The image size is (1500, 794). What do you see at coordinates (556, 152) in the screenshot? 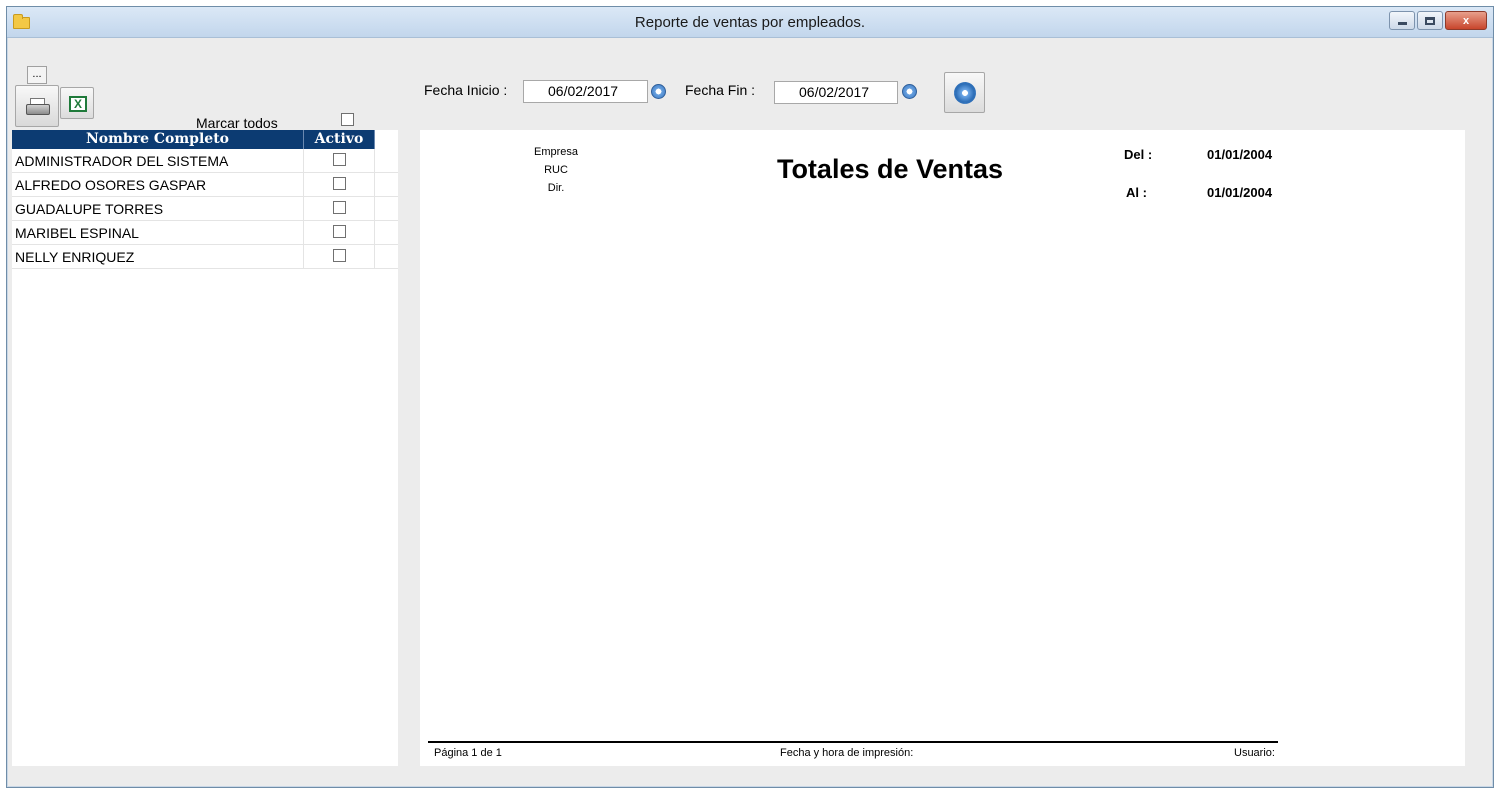
I see `empresa-label: Empresa` at bounding box center [556, 152].